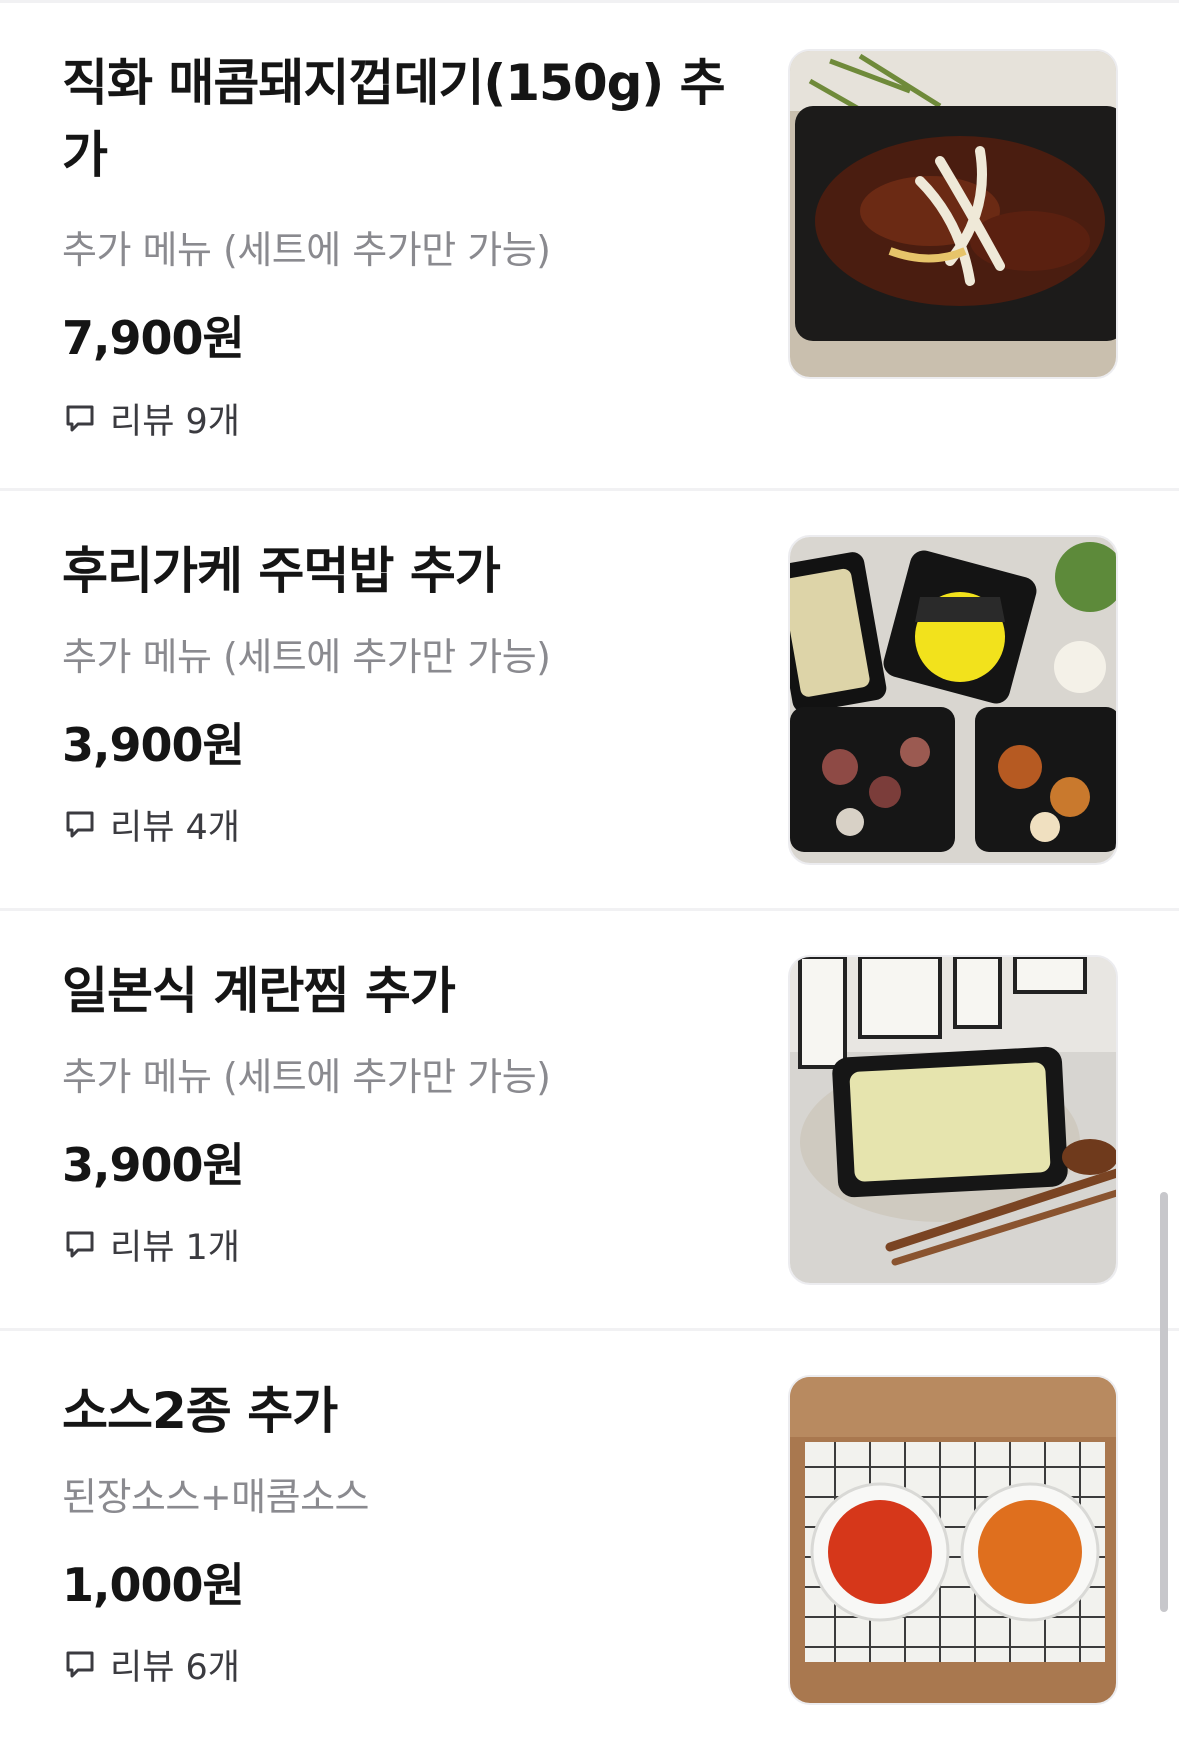 This screenshot has height=1740, width=1179. I want to click on item-review: 리뷰 4개, so click(151, 824).